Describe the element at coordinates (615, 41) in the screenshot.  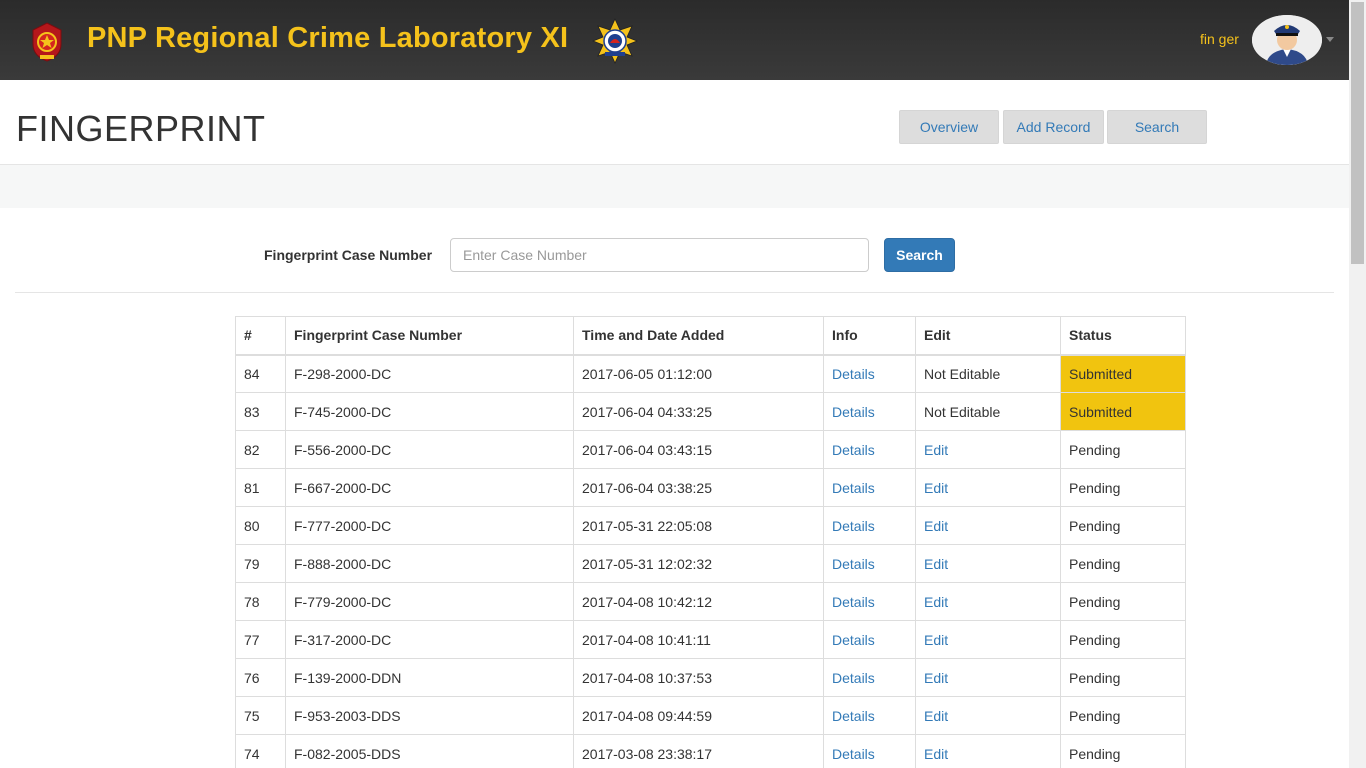
I see `crime-lab-star-badge-icon` at that location.